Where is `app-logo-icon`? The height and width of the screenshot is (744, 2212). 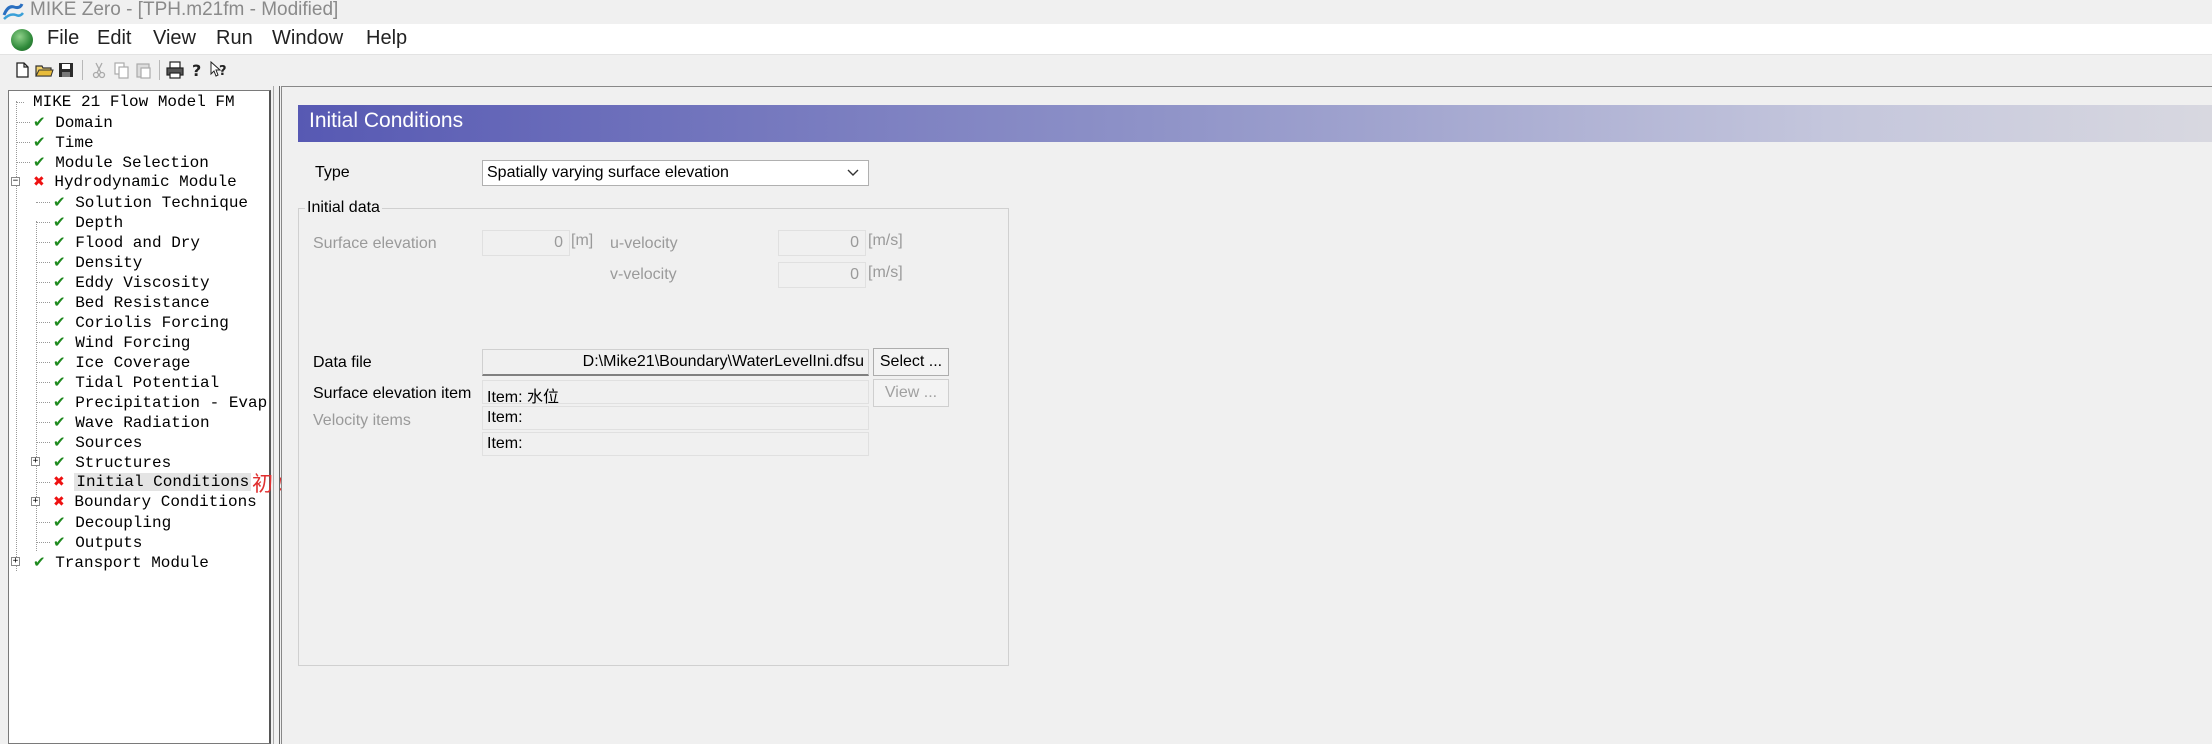 app-logo-icon is located at coordinates (22, 40).